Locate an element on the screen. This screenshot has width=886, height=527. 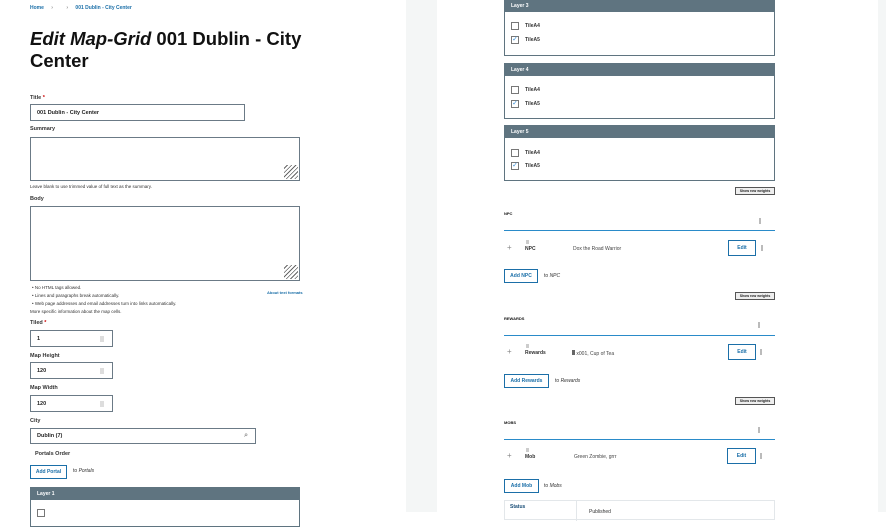
to-portals-text: to Portals is located at coordinates (84, 471).